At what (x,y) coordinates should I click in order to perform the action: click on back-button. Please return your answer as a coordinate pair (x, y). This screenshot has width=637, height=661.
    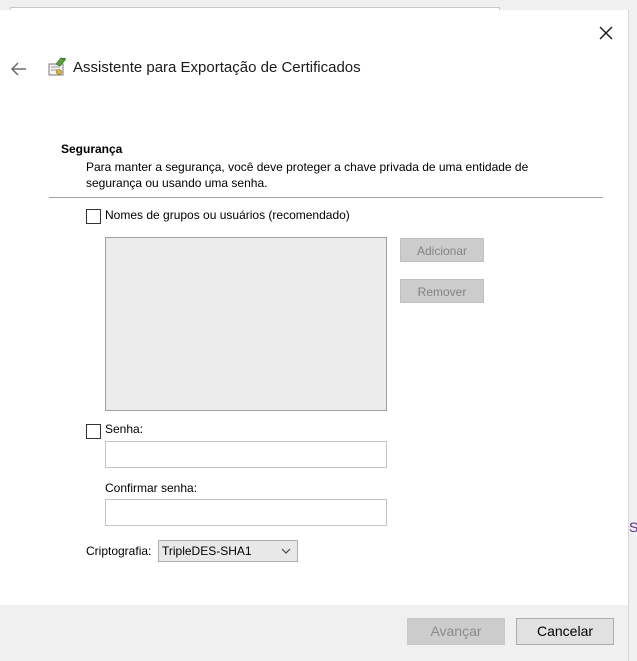
    Looking at the image, I should click on (19, 69).